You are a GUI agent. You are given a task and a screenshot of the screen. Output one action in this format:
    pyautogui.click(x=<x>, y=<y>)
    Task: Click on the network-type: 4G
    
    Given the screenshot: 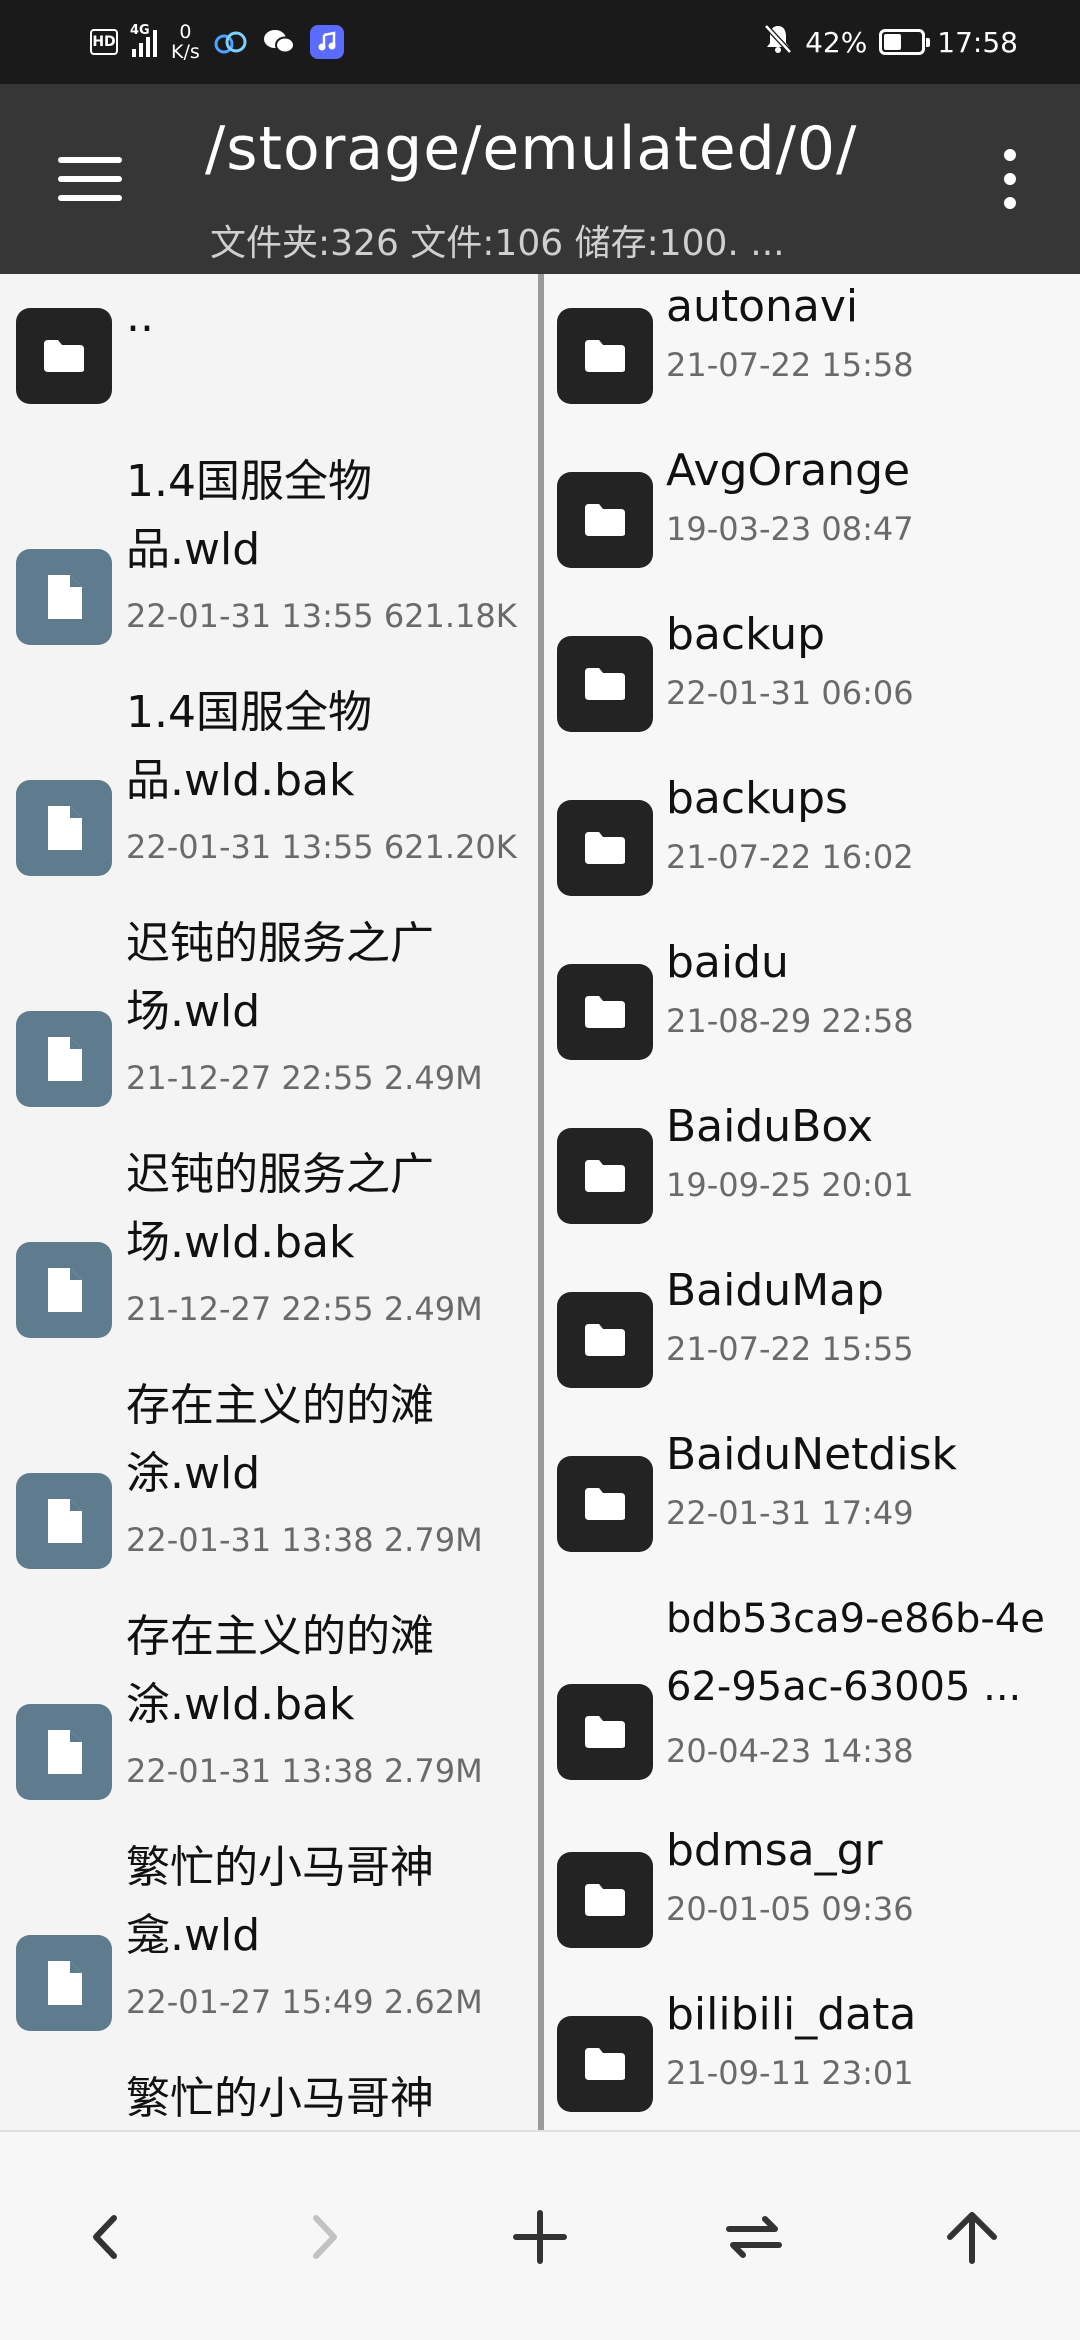 What is the action you would take?
    pyautogui.click(x=140, y=30)
    